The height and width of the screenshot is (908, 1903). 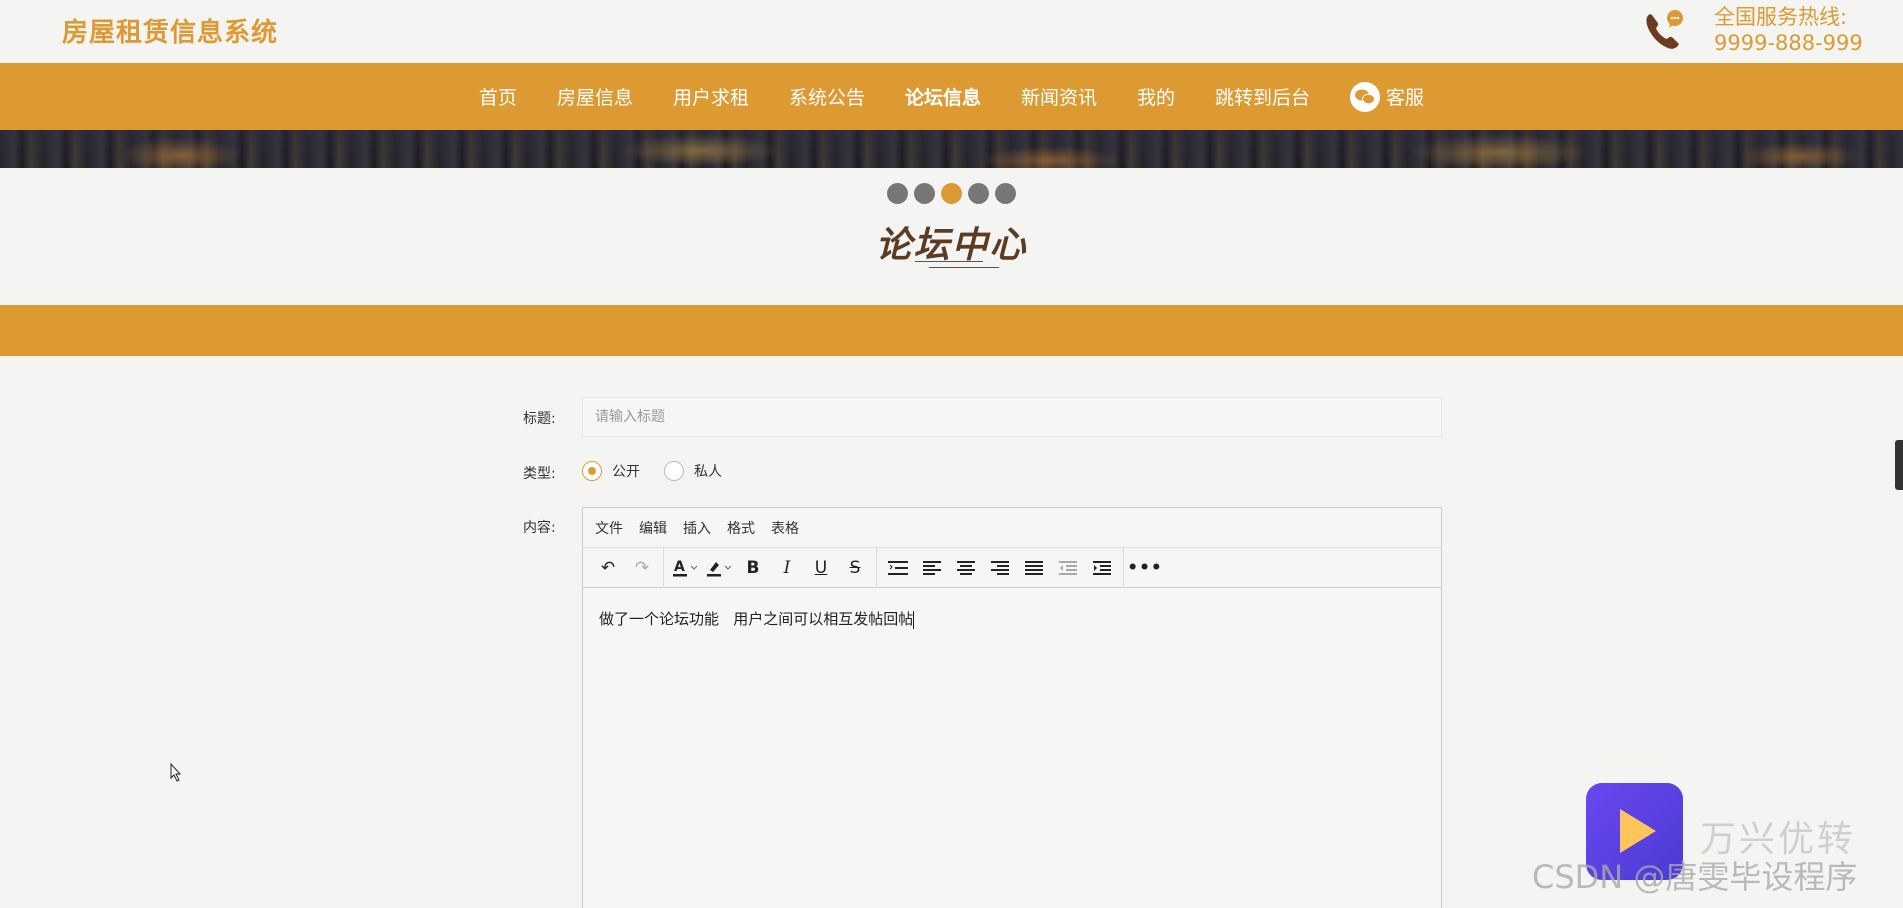 What do you see at coordinates (642, 568) in the screenshot?
I see `redo-icon: ↷` at bounding box center [642, 568].